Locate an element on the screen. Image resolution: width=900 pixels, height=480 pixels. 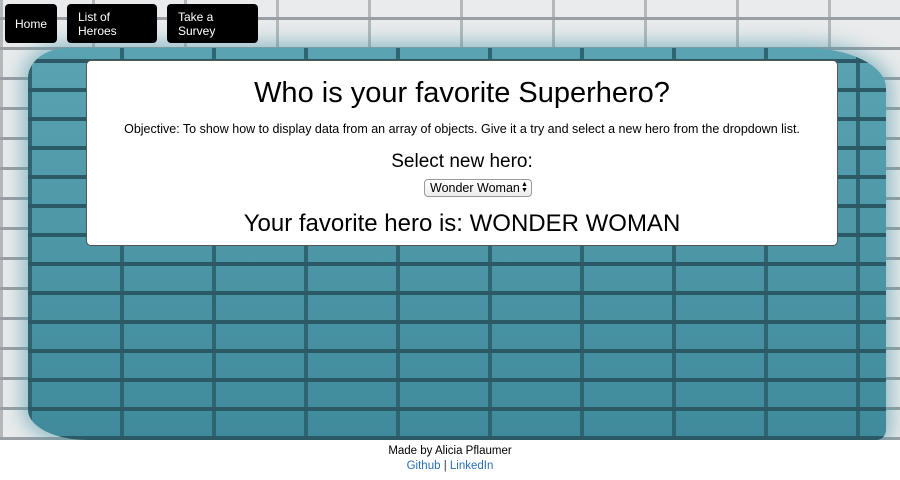
top-nav: Home List of Heroes Take a Survey is located at coordinates (131, 23).